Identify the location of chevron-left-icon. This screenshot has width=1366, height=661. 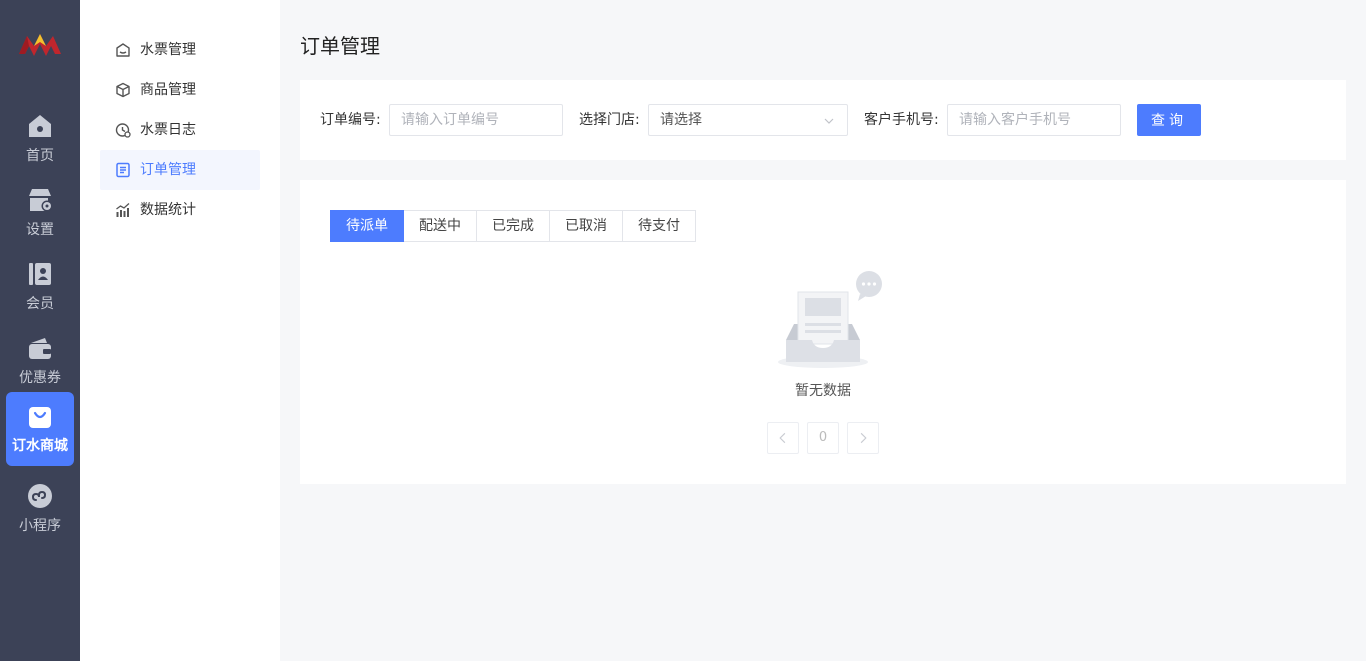
(782, 438).